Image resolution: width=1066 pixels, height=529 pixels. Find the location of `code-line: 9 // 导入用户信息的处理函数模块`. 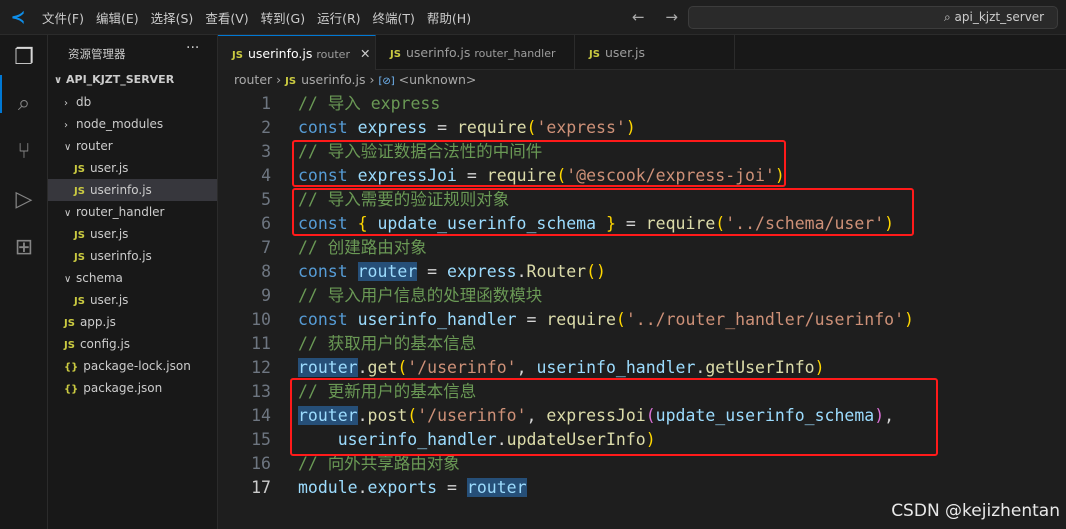

code-line: 9 // 导入用户信息的处理函数模块 is located at coordinates (642, 296).